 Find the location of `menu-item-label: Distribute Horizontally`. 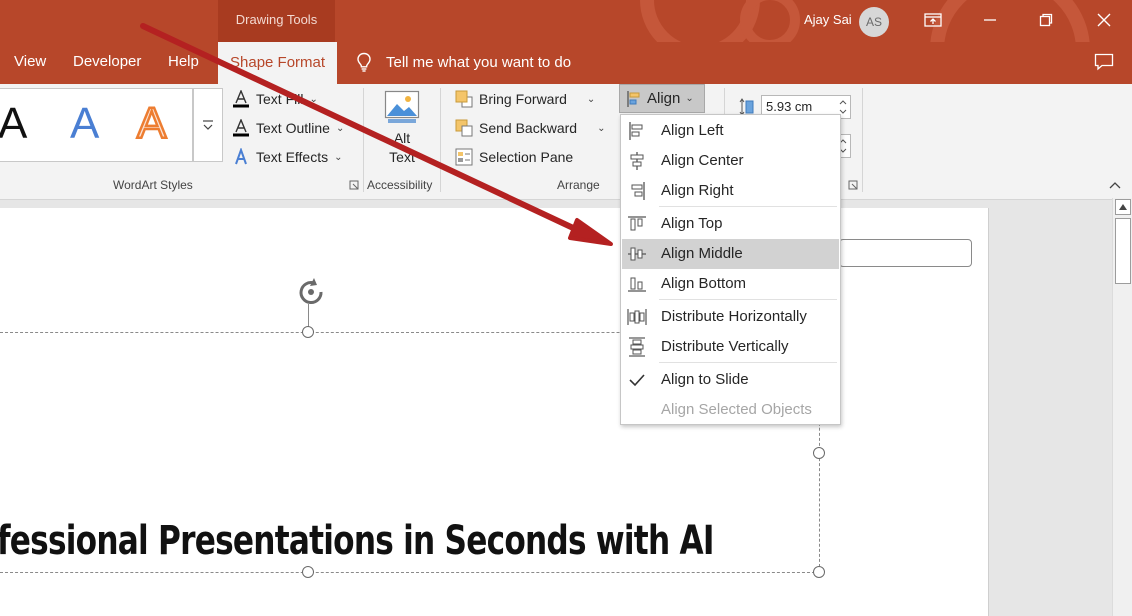

menu-item-label: Distribute Horizontally is located at coordinates (734, 316).